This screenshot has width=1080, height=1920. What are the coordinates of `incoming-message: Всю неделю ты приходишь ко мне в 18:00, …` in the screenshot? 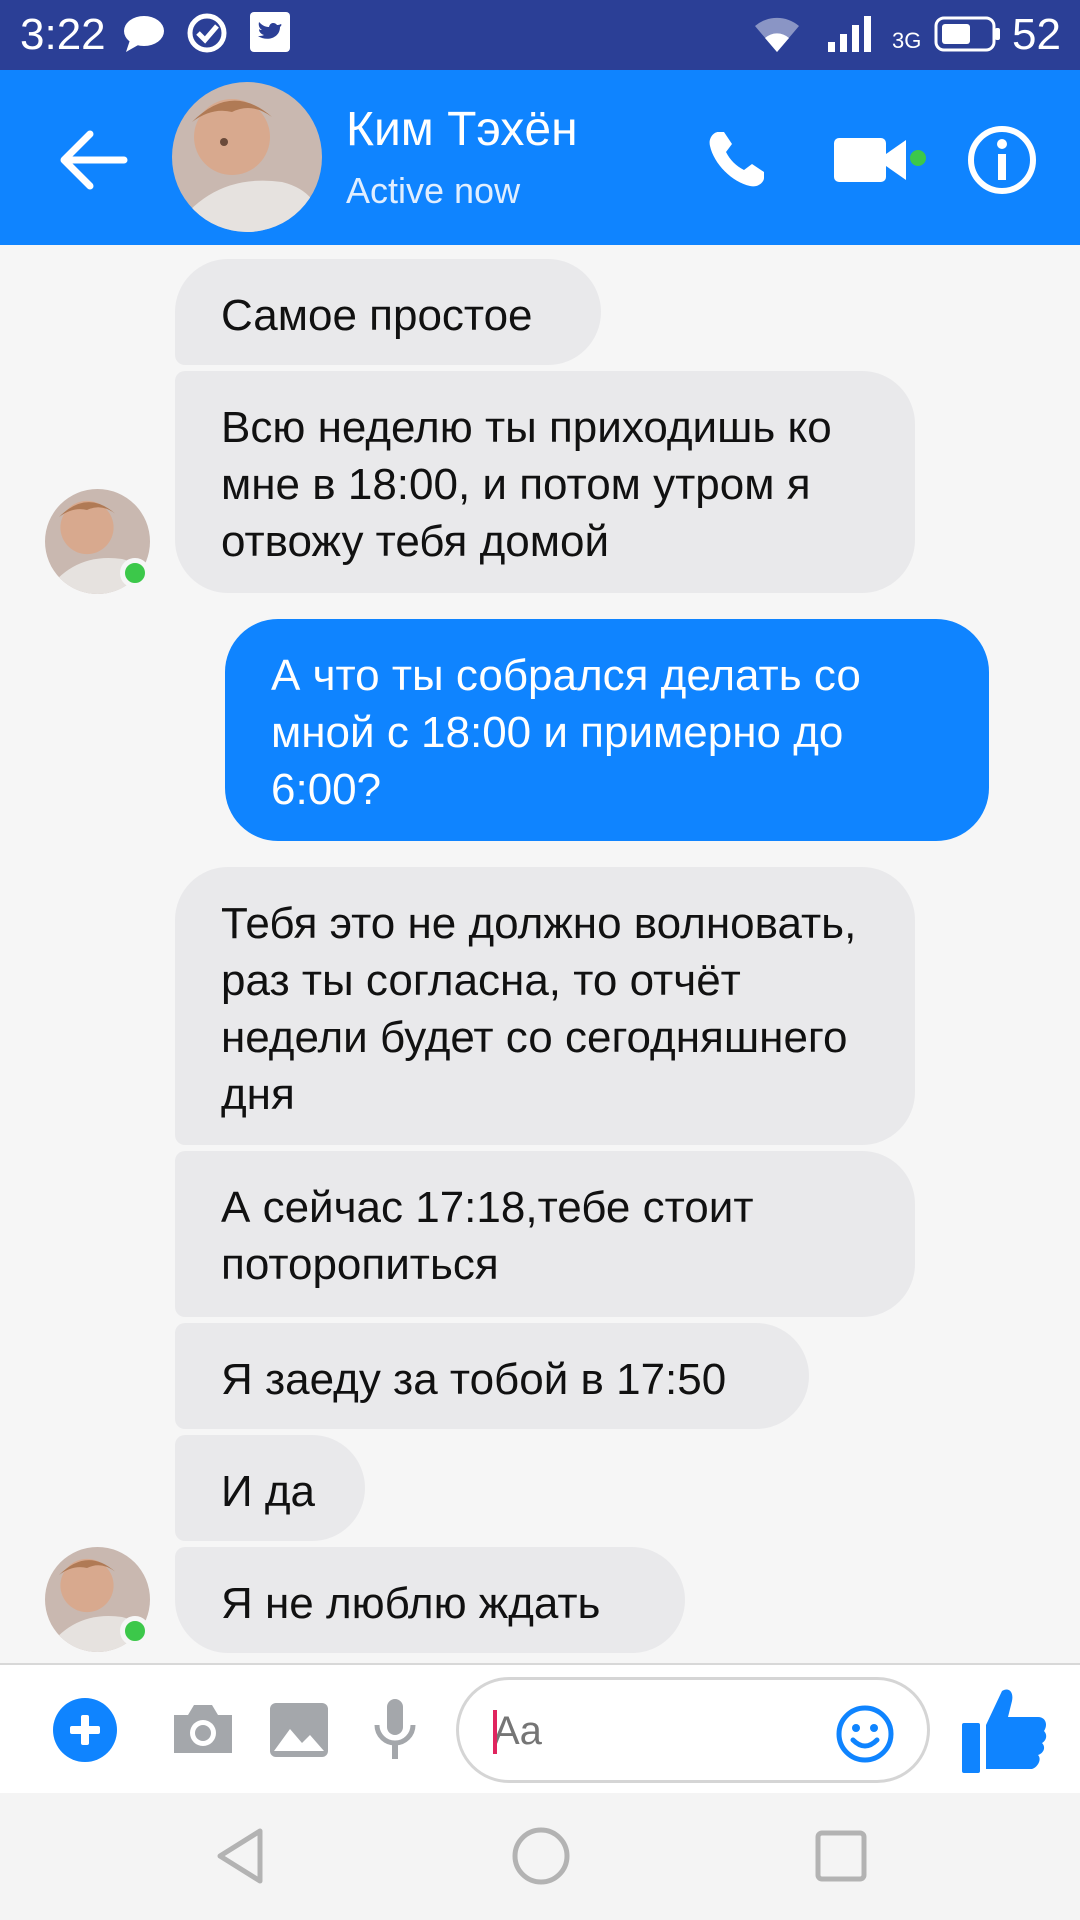 It's located at (545, 482).